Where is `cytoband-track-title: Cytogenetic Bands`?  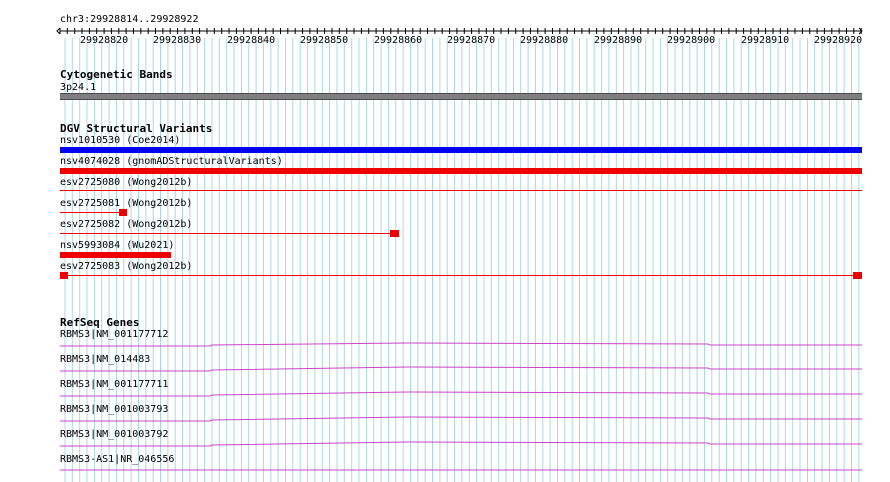
cytoband-track-title: Cytogenetic Bands is located at coordinates (116, 74).